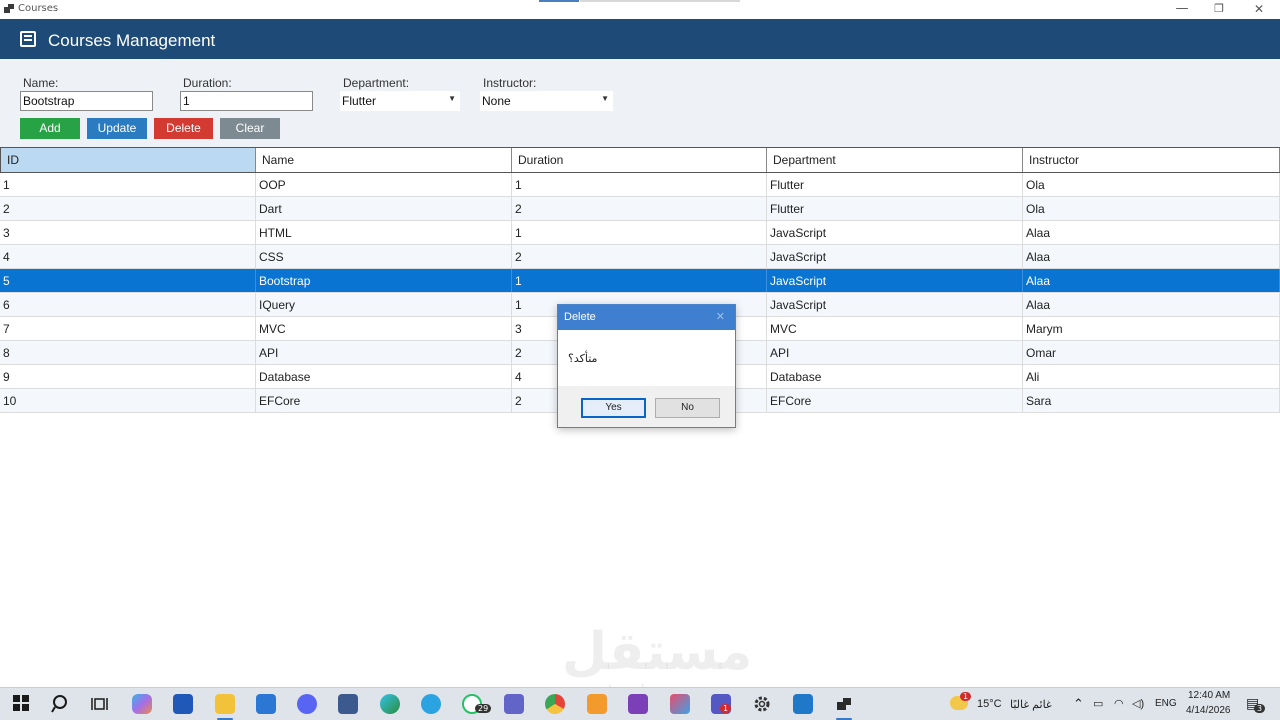 This screenshot has width=1280, height=720. I want to click on table-row: 5 Bootstrap 1 JavaScript Alaa, so click(640, 281).